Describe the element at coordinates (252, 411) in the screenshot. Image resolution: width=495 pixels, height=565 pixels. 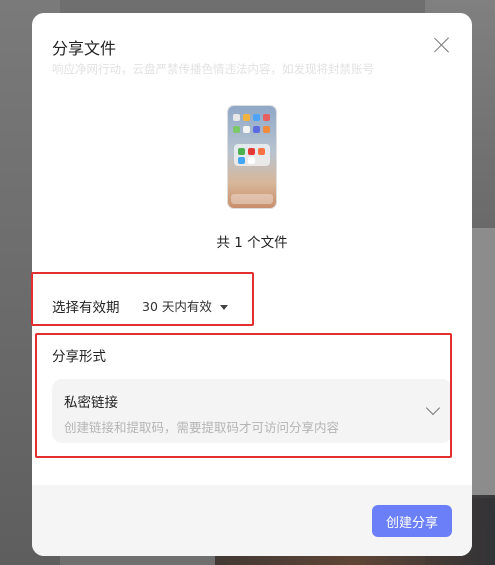
I see `share-type-select: 私密链接 创建链接和提取码，需要提取码才可访问分享内容` at that location.